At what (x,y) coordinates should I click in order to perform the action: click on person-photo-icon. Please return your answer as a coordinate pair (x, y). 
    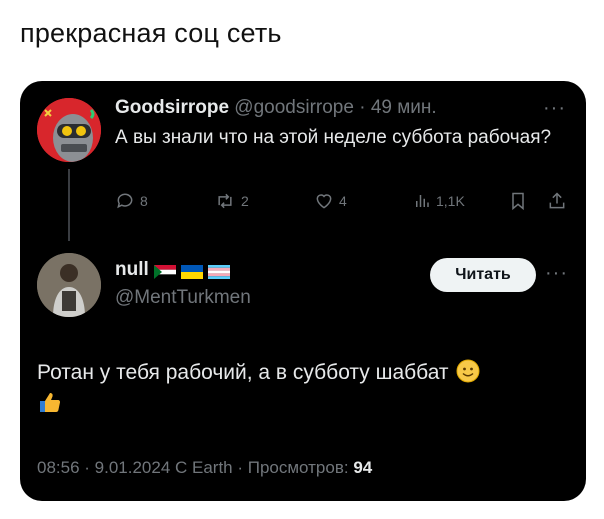
    Looking at the image, I should click on (69, 285).